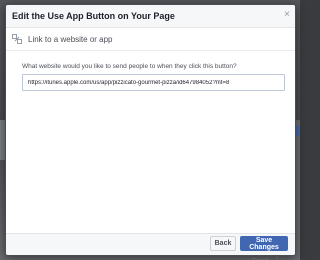 This screenshot has width=320, height=260. I want to click on back-button: Back, so click(223, 243).